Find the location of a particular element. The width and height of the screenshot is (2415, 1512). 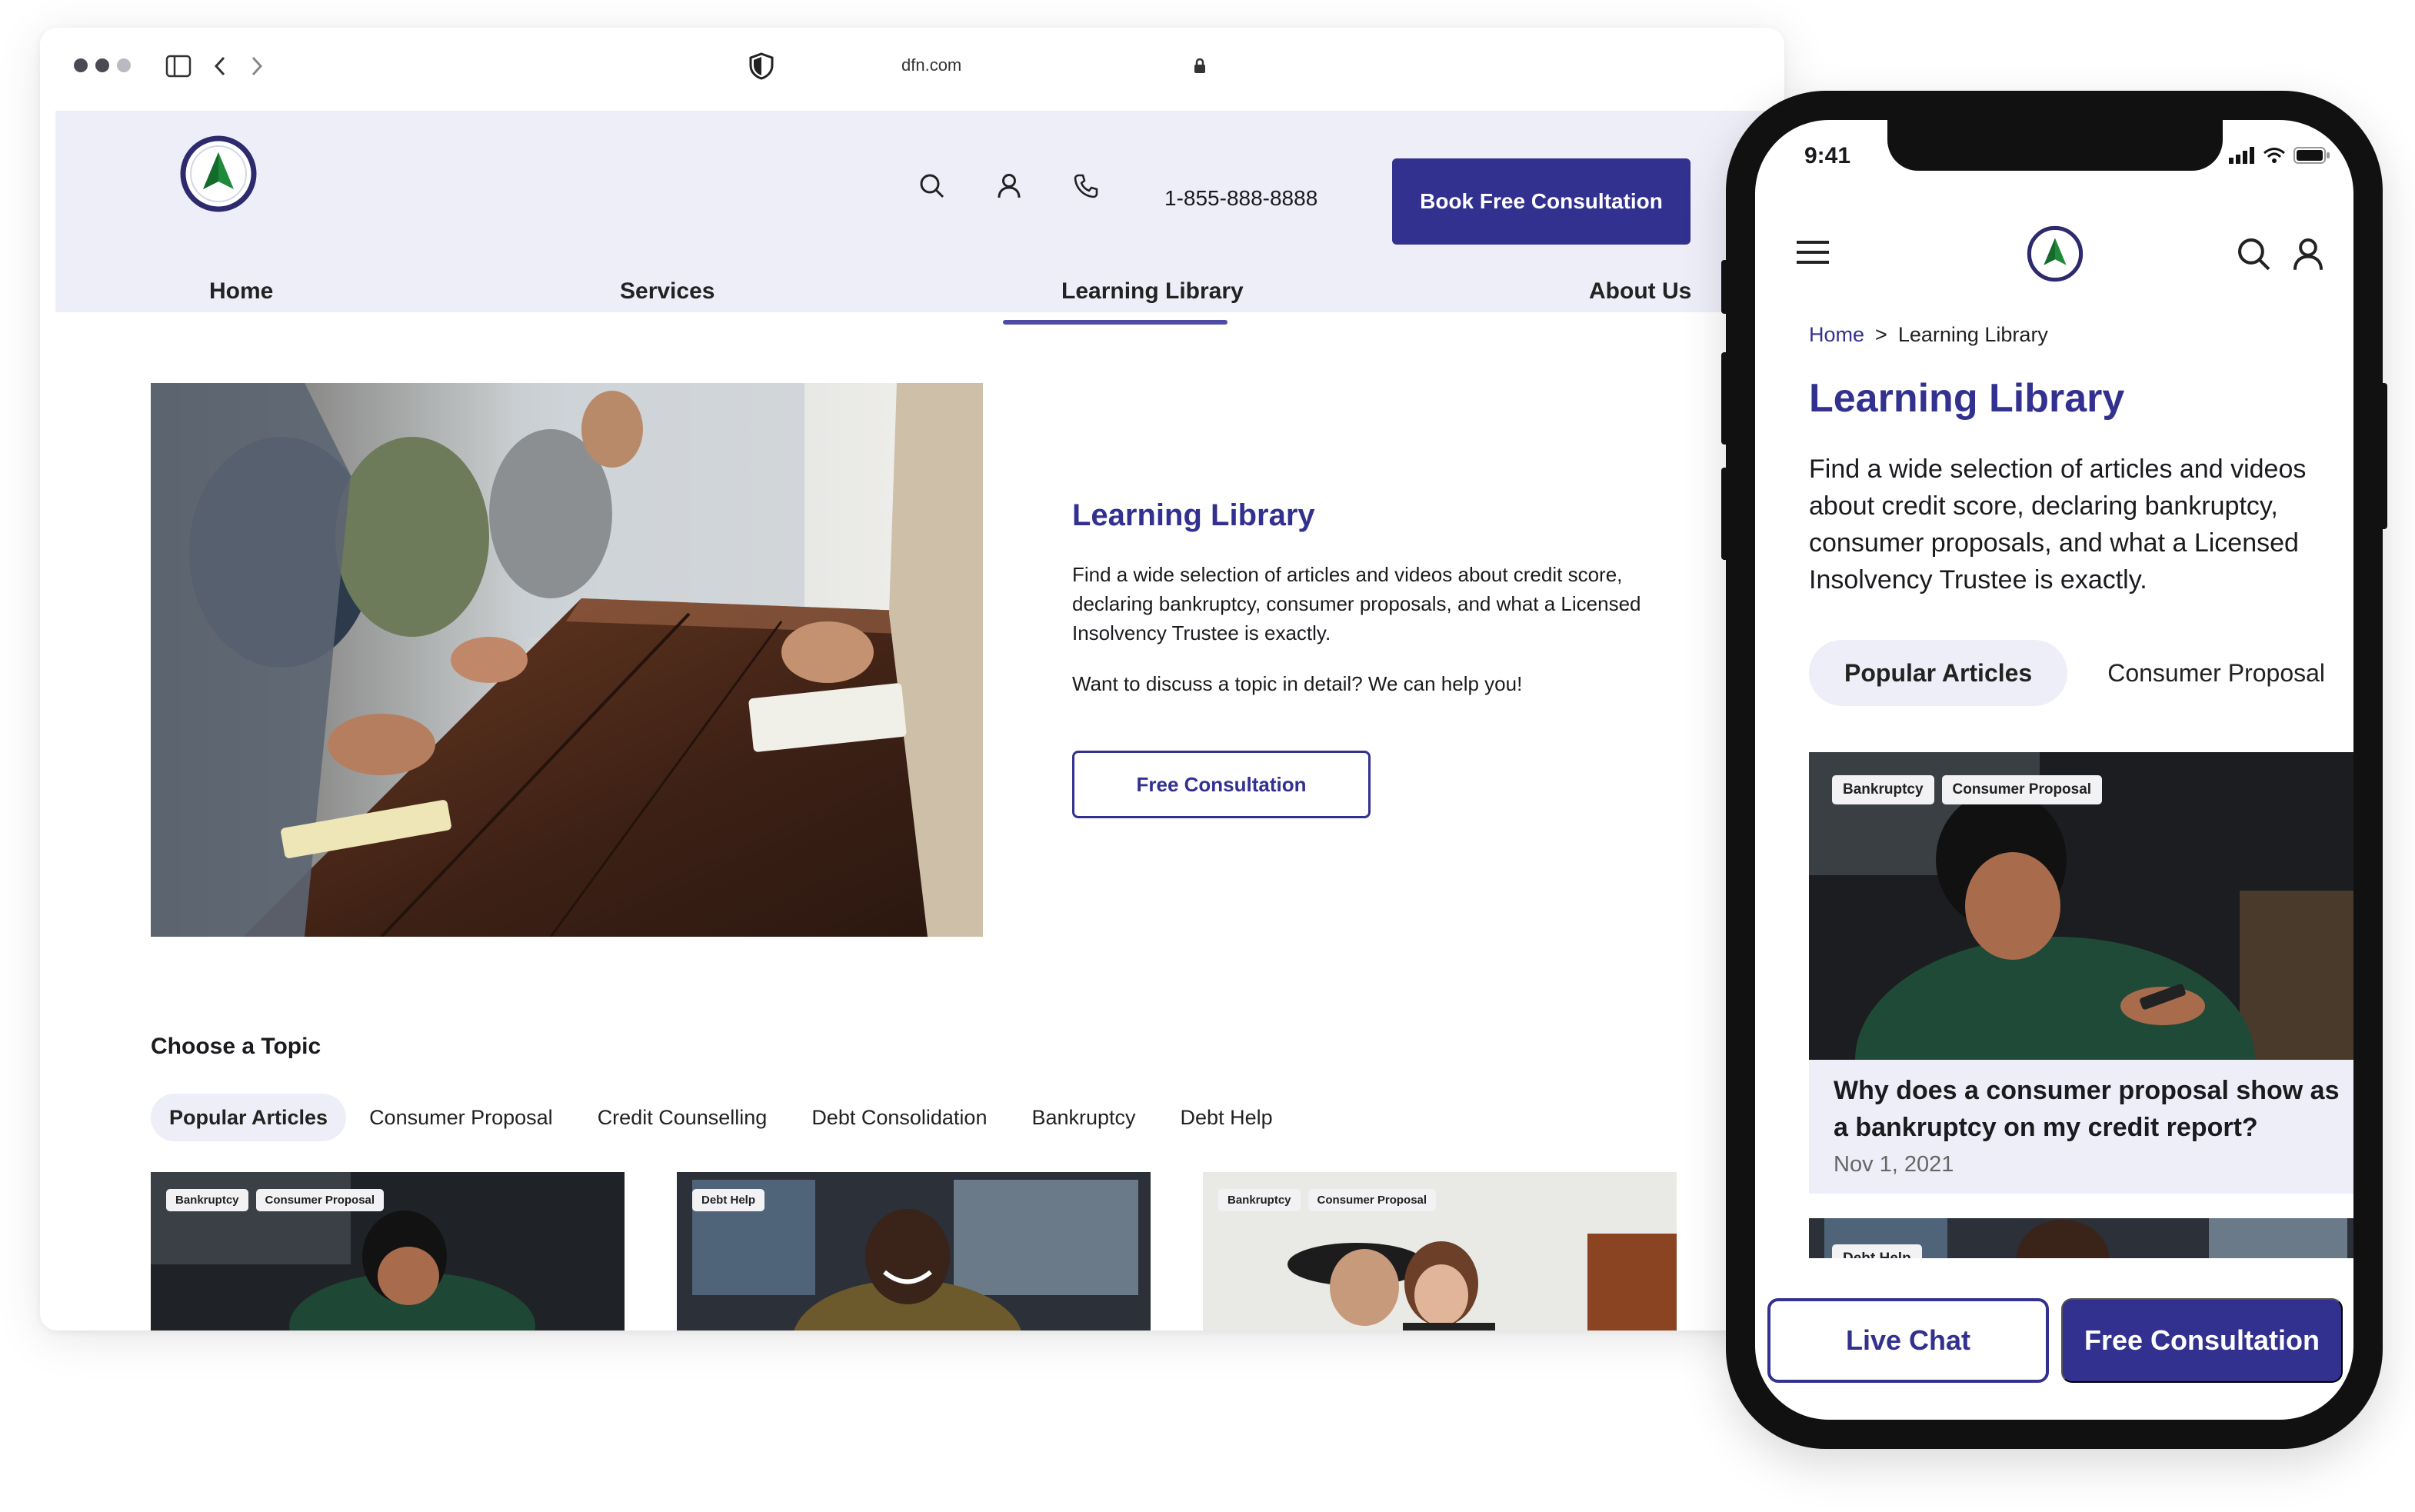

hero-title: Learning Library is located at coordinates (1193, 515).